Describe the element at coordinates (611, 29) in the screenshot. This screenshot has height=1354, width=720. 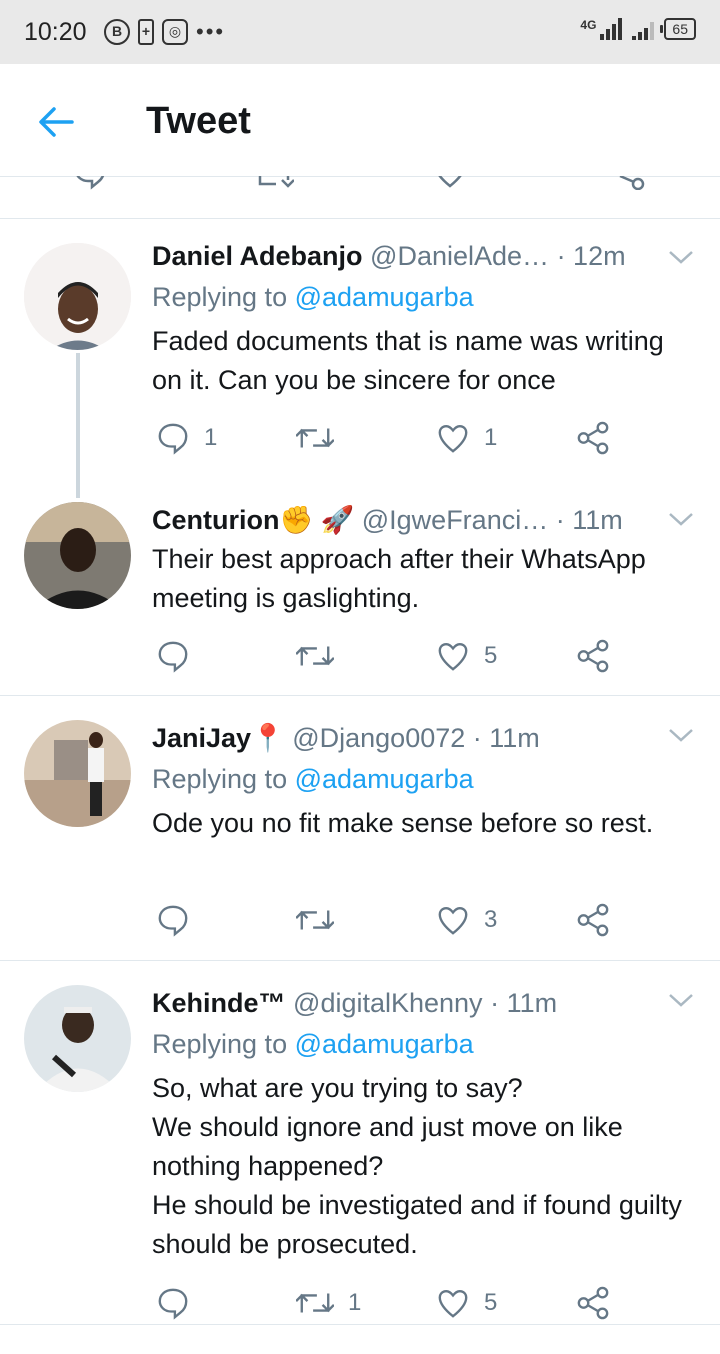
I see `signal-icon` at that location.